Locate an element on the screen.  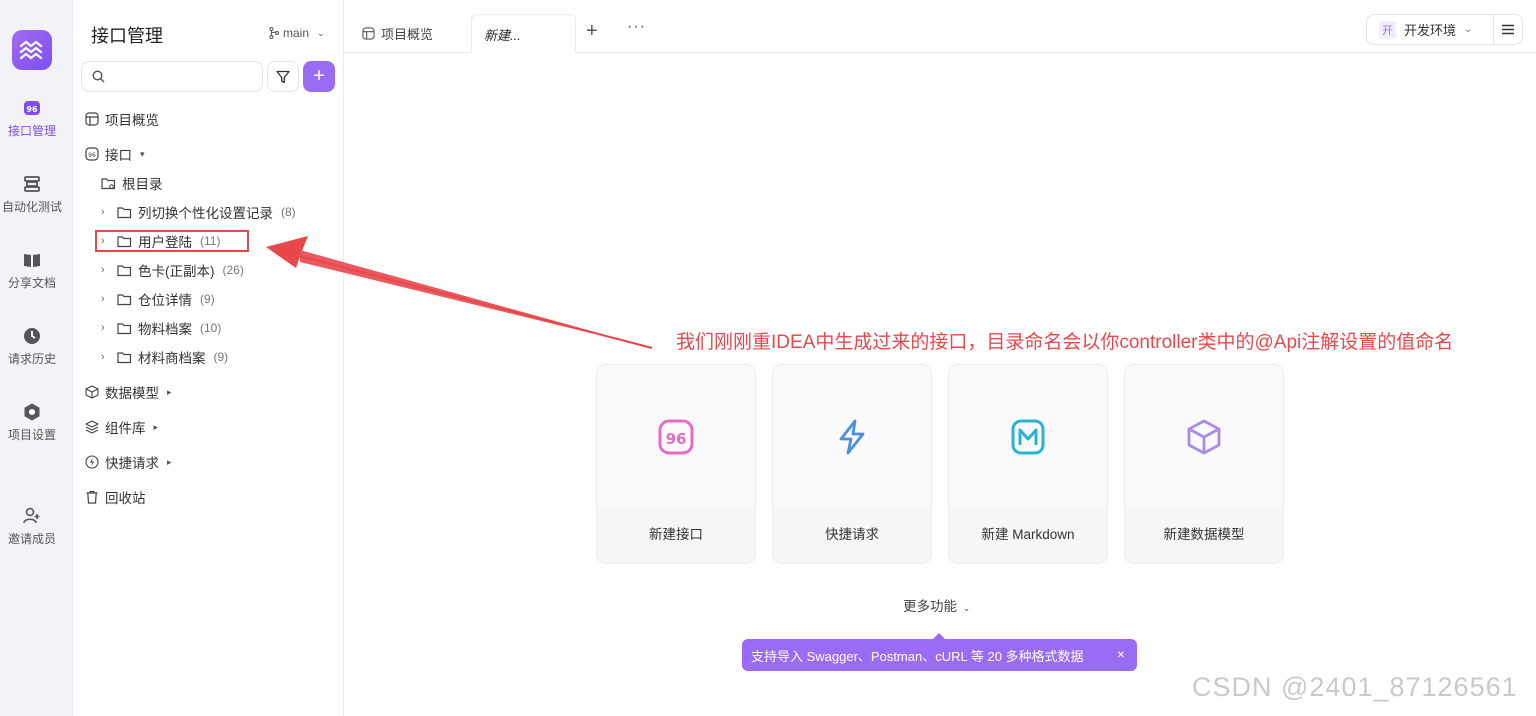
folder-item: › 列切换个性化设置记录 (8) is located at coordinates (198, 212).